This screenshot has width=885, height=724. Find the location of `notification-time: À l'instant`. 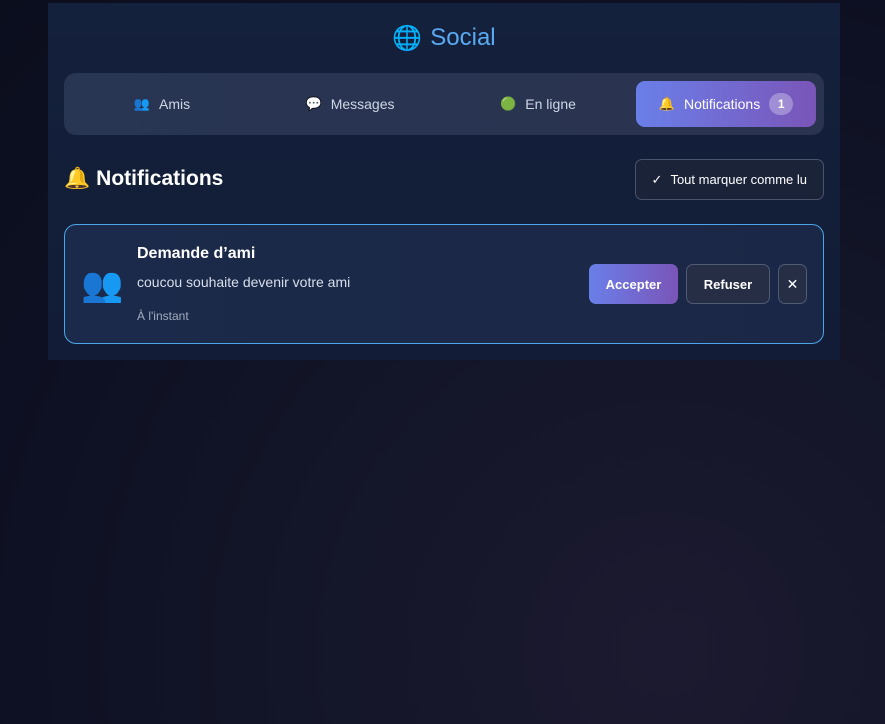

notification-time: À l'instant is located at coordinates (163, 316).